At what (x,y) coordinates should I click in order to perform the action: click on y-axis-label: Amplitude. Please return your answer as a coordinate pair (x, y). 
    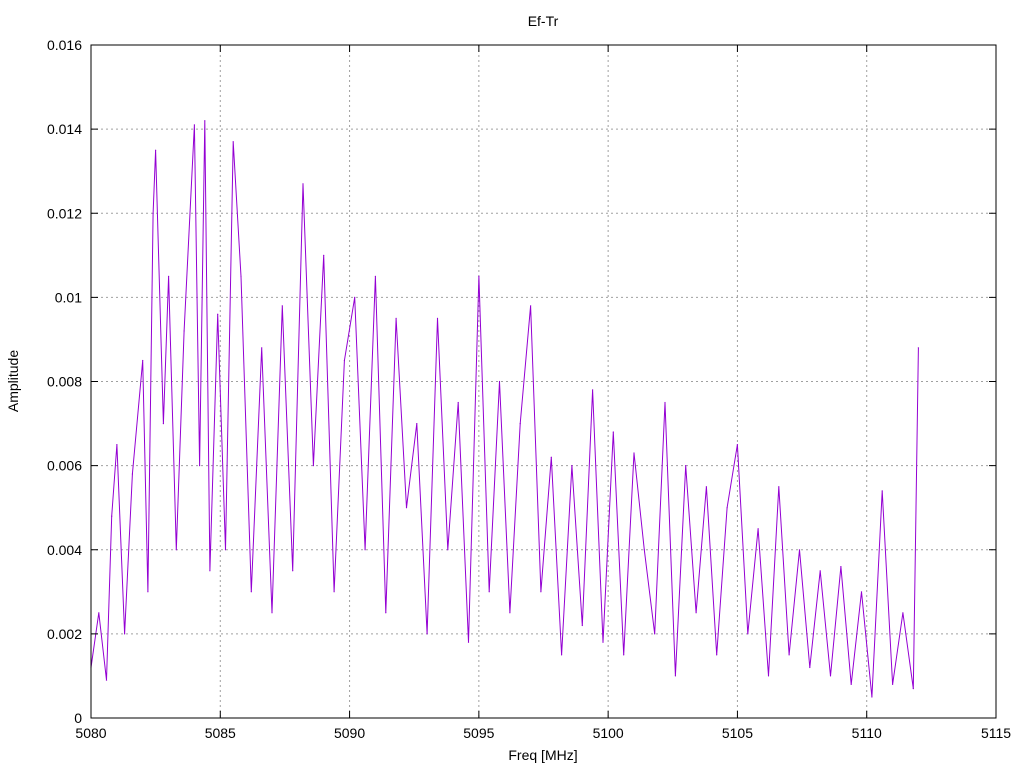
    Looking at the image, I should click on (13, 381).